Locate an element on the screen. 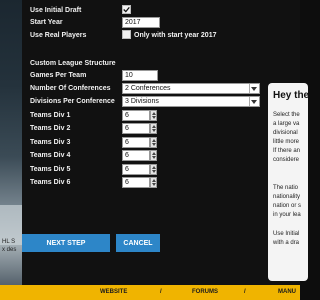 The image size is (320, 300). help-line: Select the is located at coordinates (286, 115).